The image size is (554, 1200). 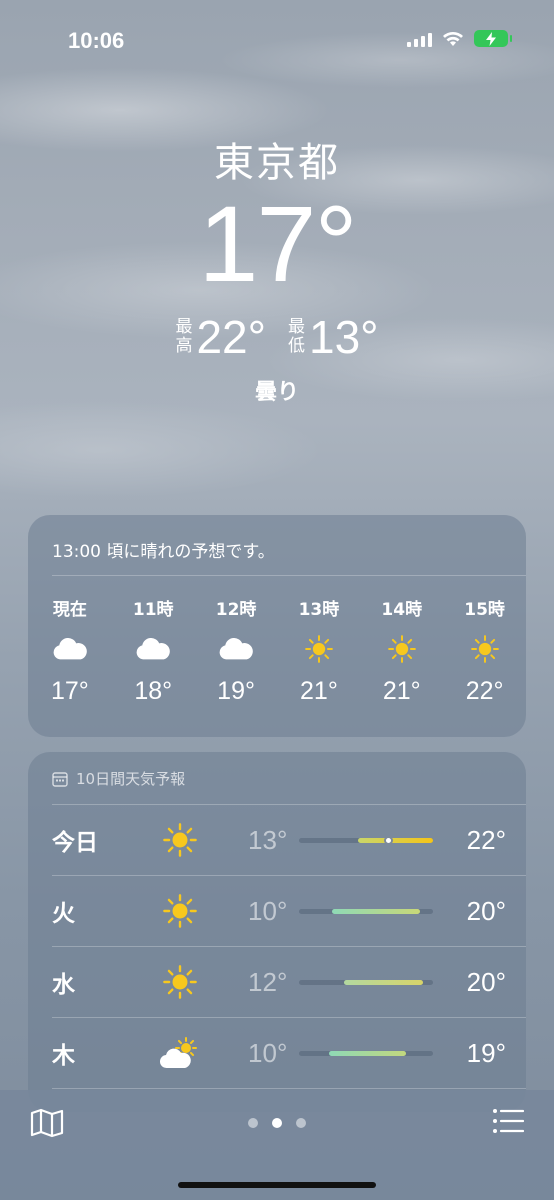 What do you see at coordinates (277, 337) in the screenshot?
I see `high-low: 最高 22° 最低 13°` at bounding box center [277, 337].